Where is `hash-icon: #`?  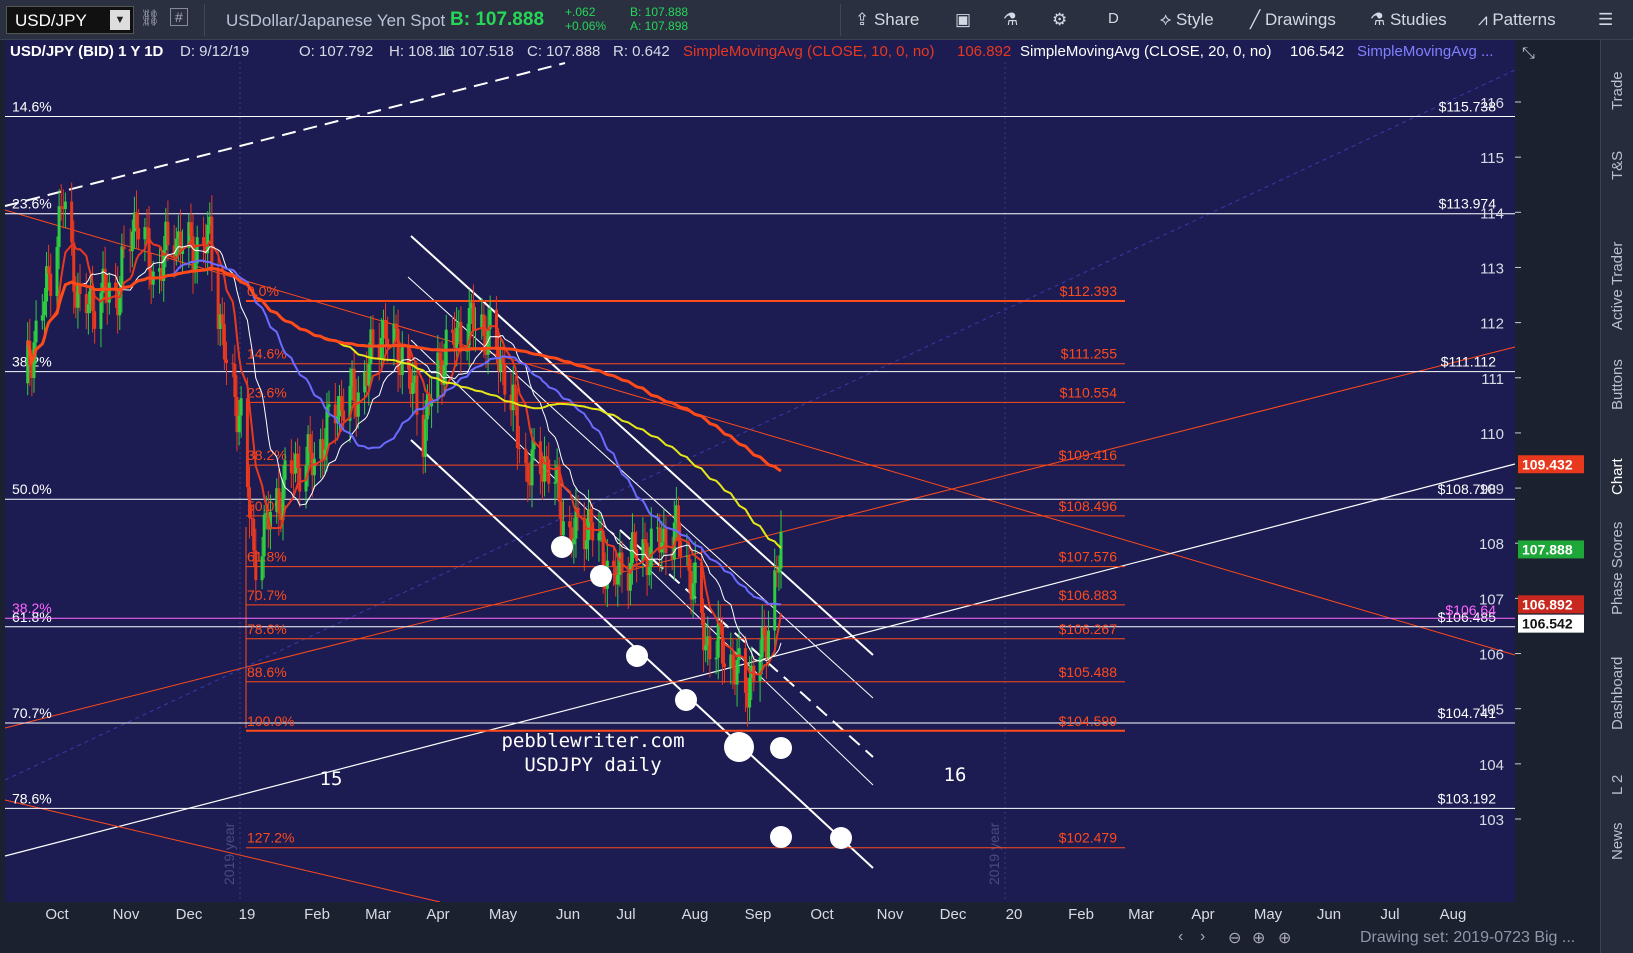 hash-icon: # is located at coordinates (179, 17).